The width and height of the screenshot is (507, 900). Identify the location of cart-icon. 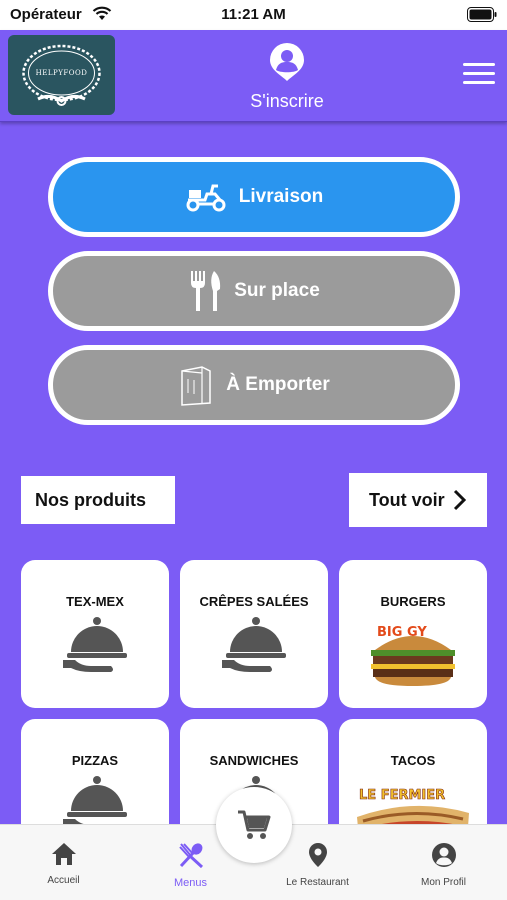
(254, 824).